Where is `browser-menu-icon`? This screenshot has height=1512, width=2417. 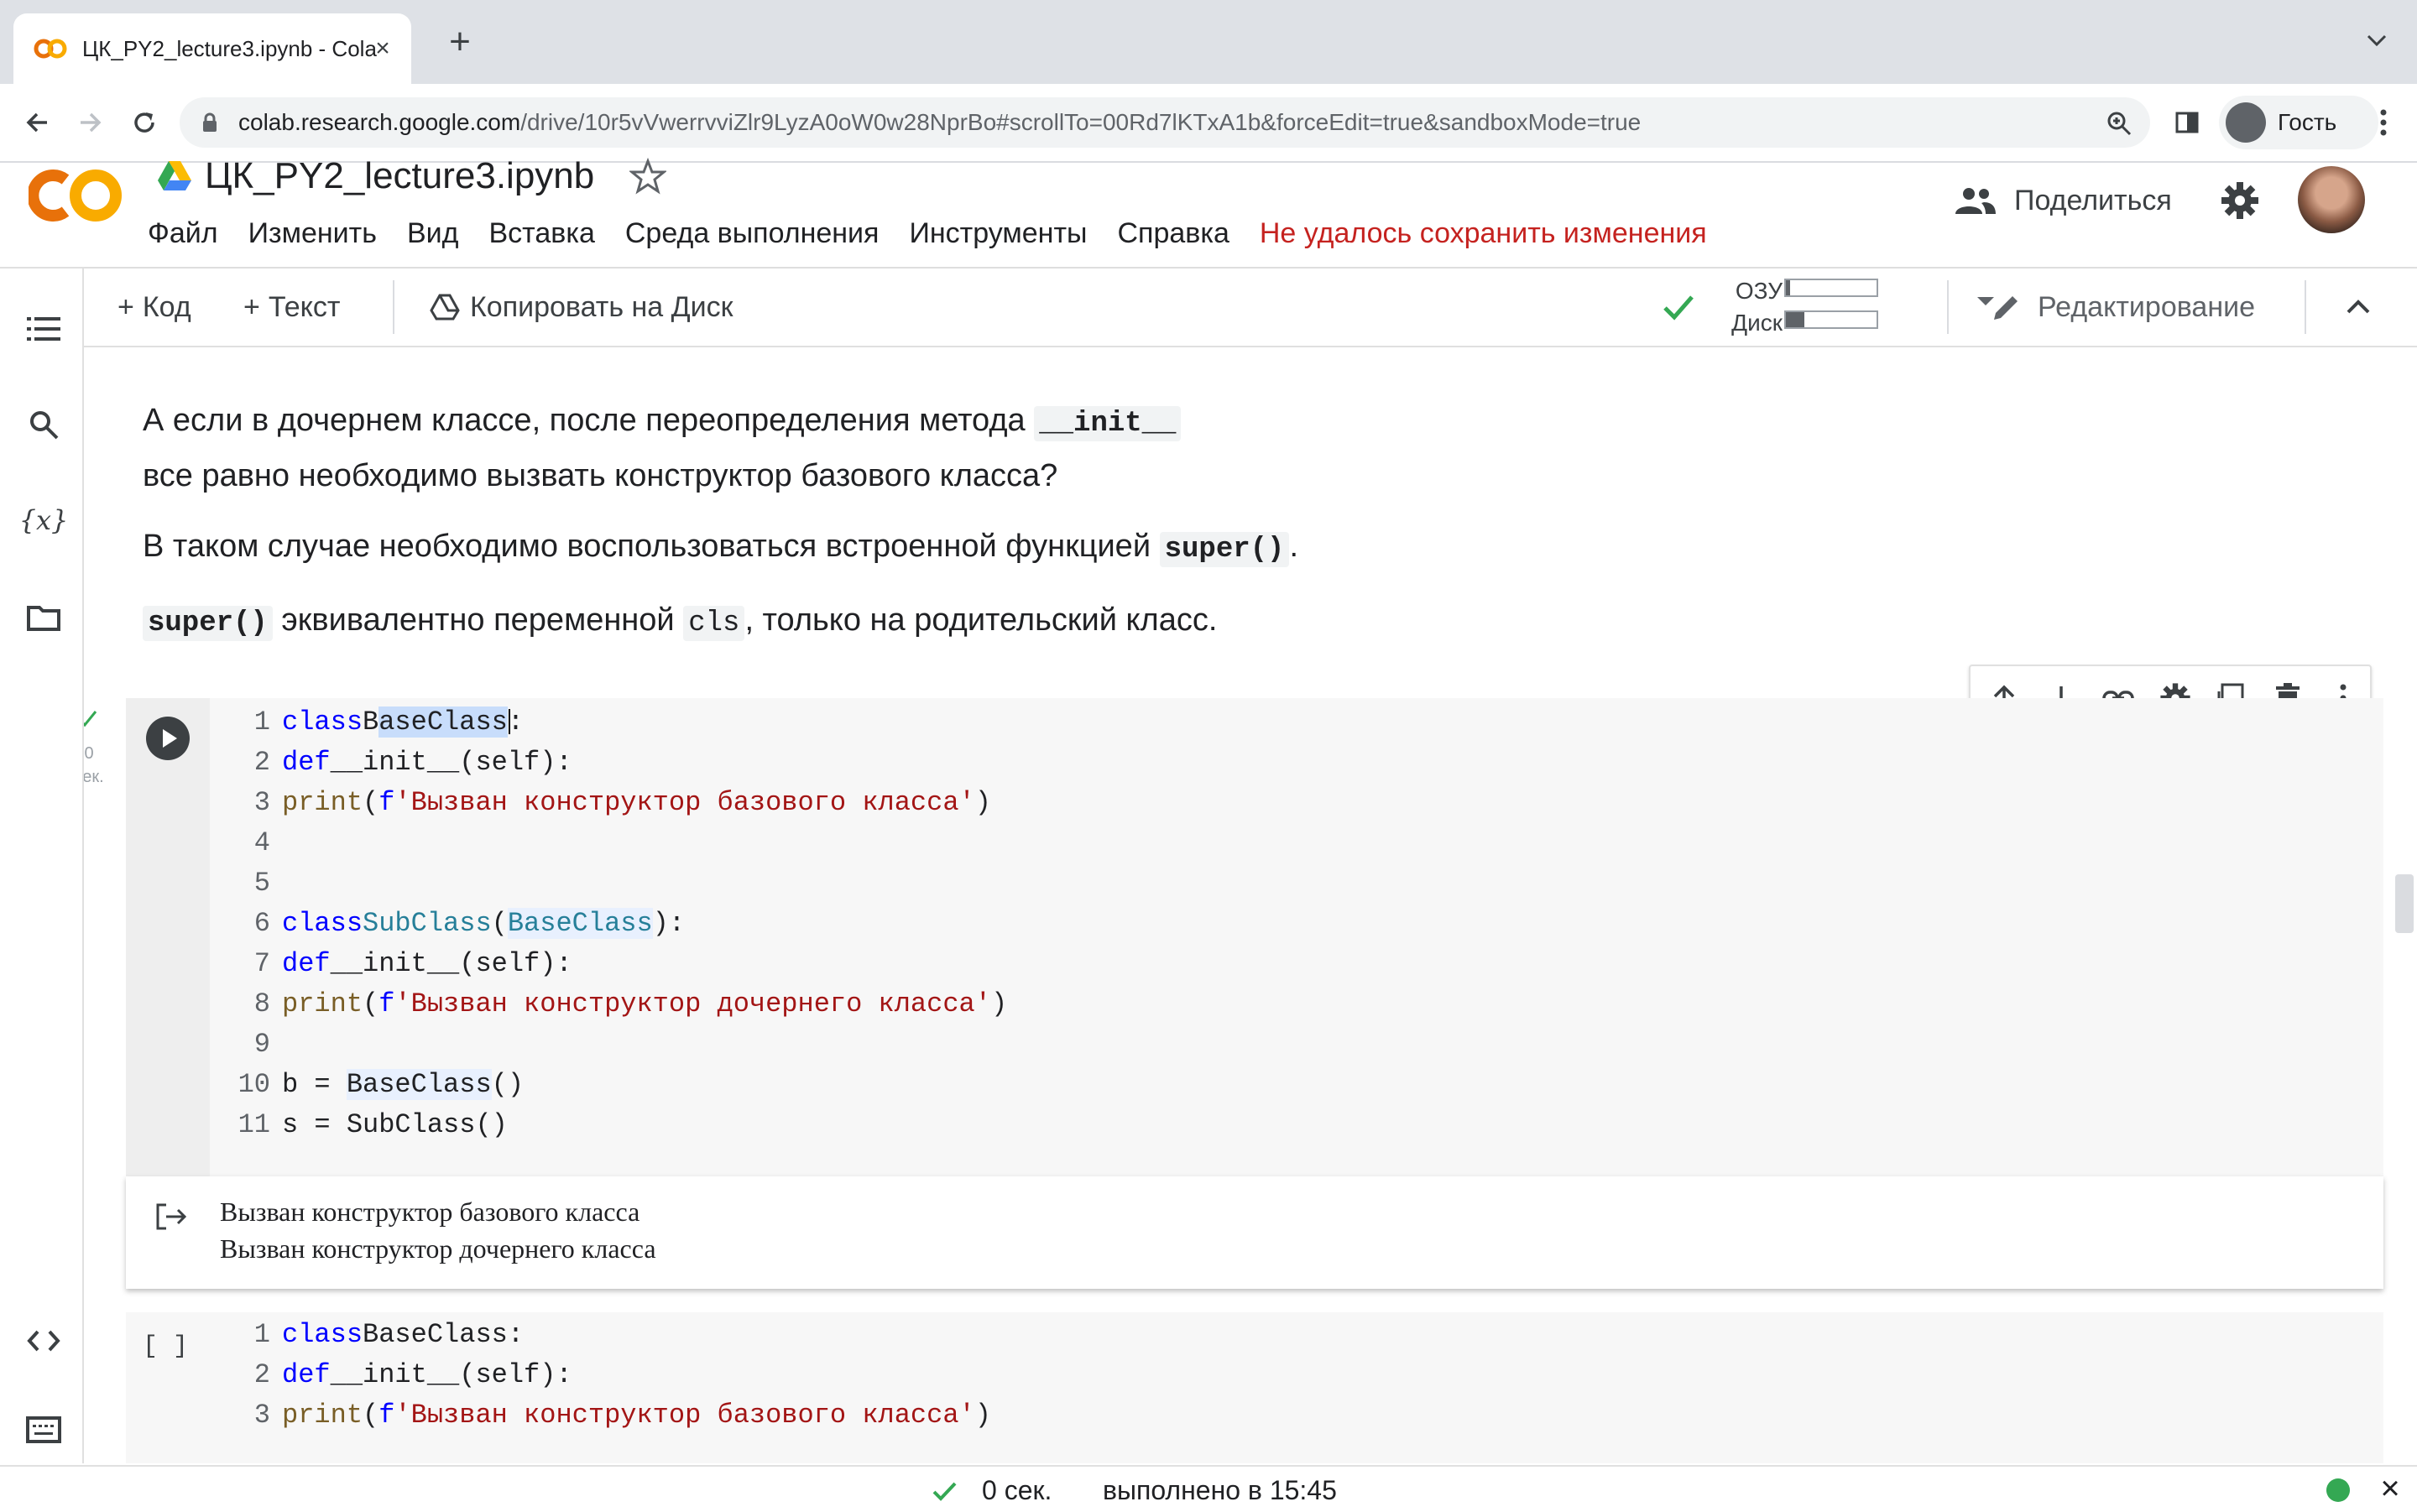
browser-menu-icon is located at coordinates (2383, 123).